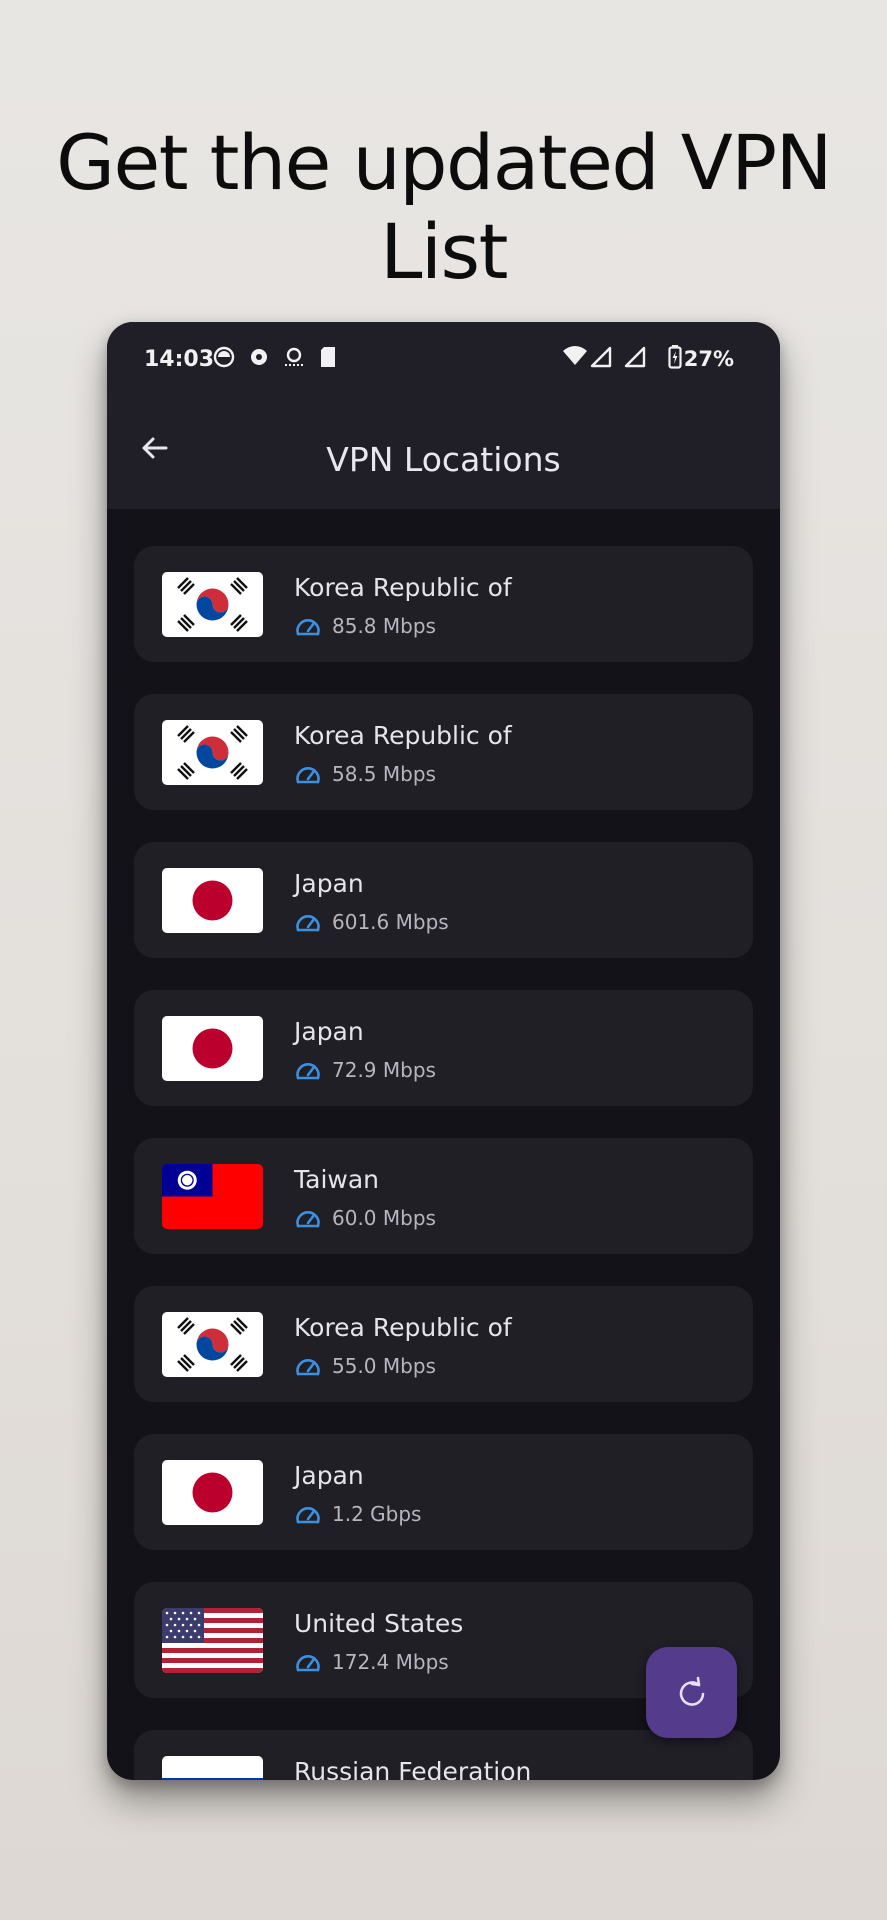 Image resolution: width=887 pixels, height=1920 pixels. What do you see at coordinates (294, 356) in the screenshot?
I see `notification-search-icon` at bounding box center [294, 356].